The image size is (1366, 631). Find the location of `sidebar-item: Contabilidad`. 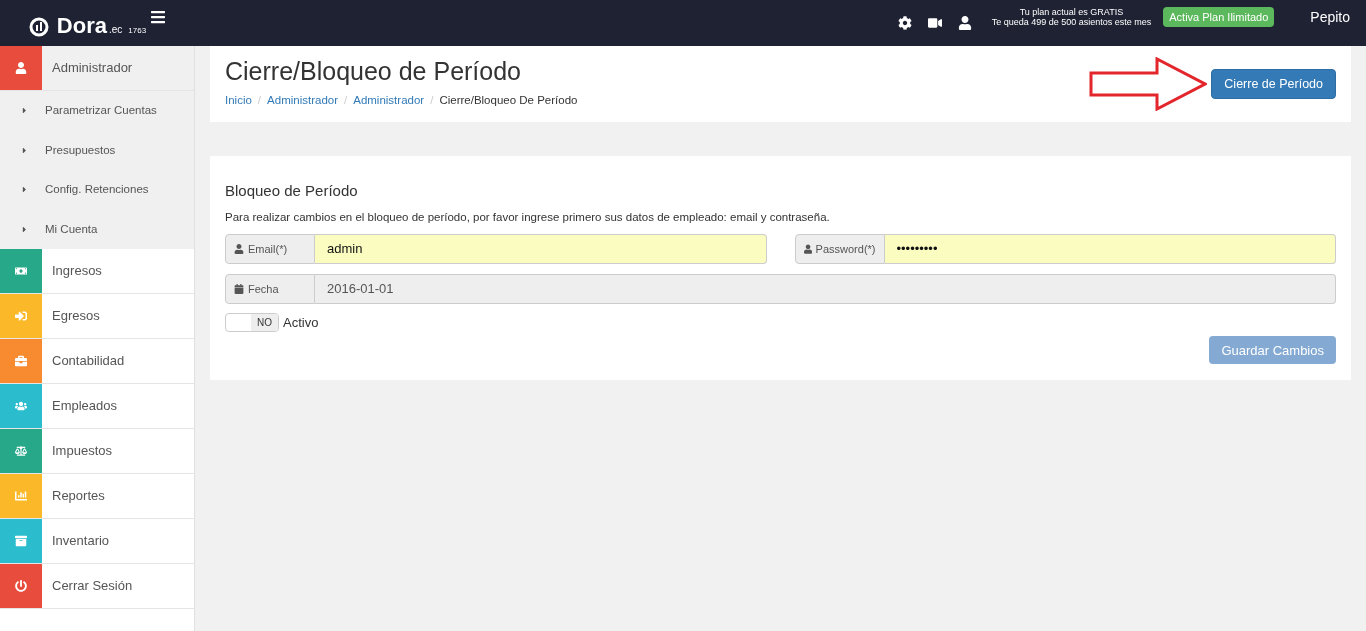

sidebar-item: Contabilidad is located at coordinates (97, 361).